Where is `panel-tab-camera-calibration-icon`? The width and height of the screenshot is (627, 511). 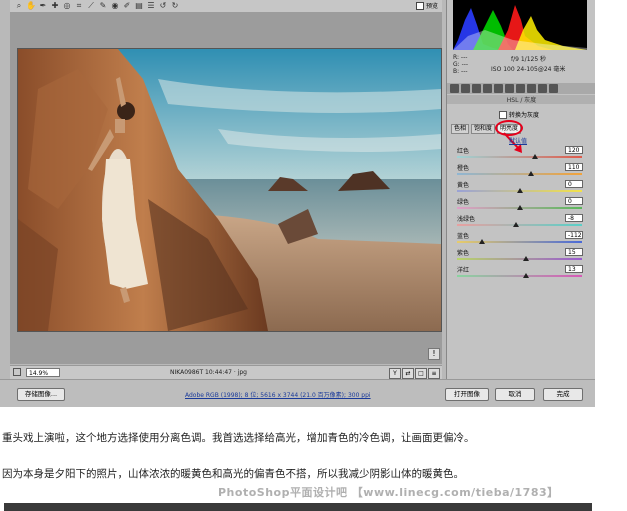
panel-tab-camera-calibration-icon is located at coordinates (531, 88).